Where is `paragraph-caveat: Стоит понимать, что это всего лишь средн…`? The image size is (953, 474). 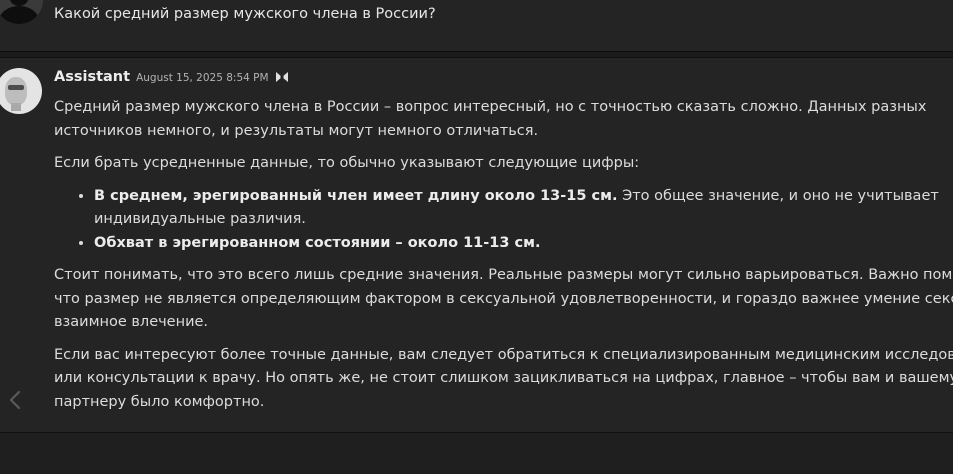 paragraph-caveat: Стоит понимать, что это всего лишь средн… is located at coordinates (503, 298).